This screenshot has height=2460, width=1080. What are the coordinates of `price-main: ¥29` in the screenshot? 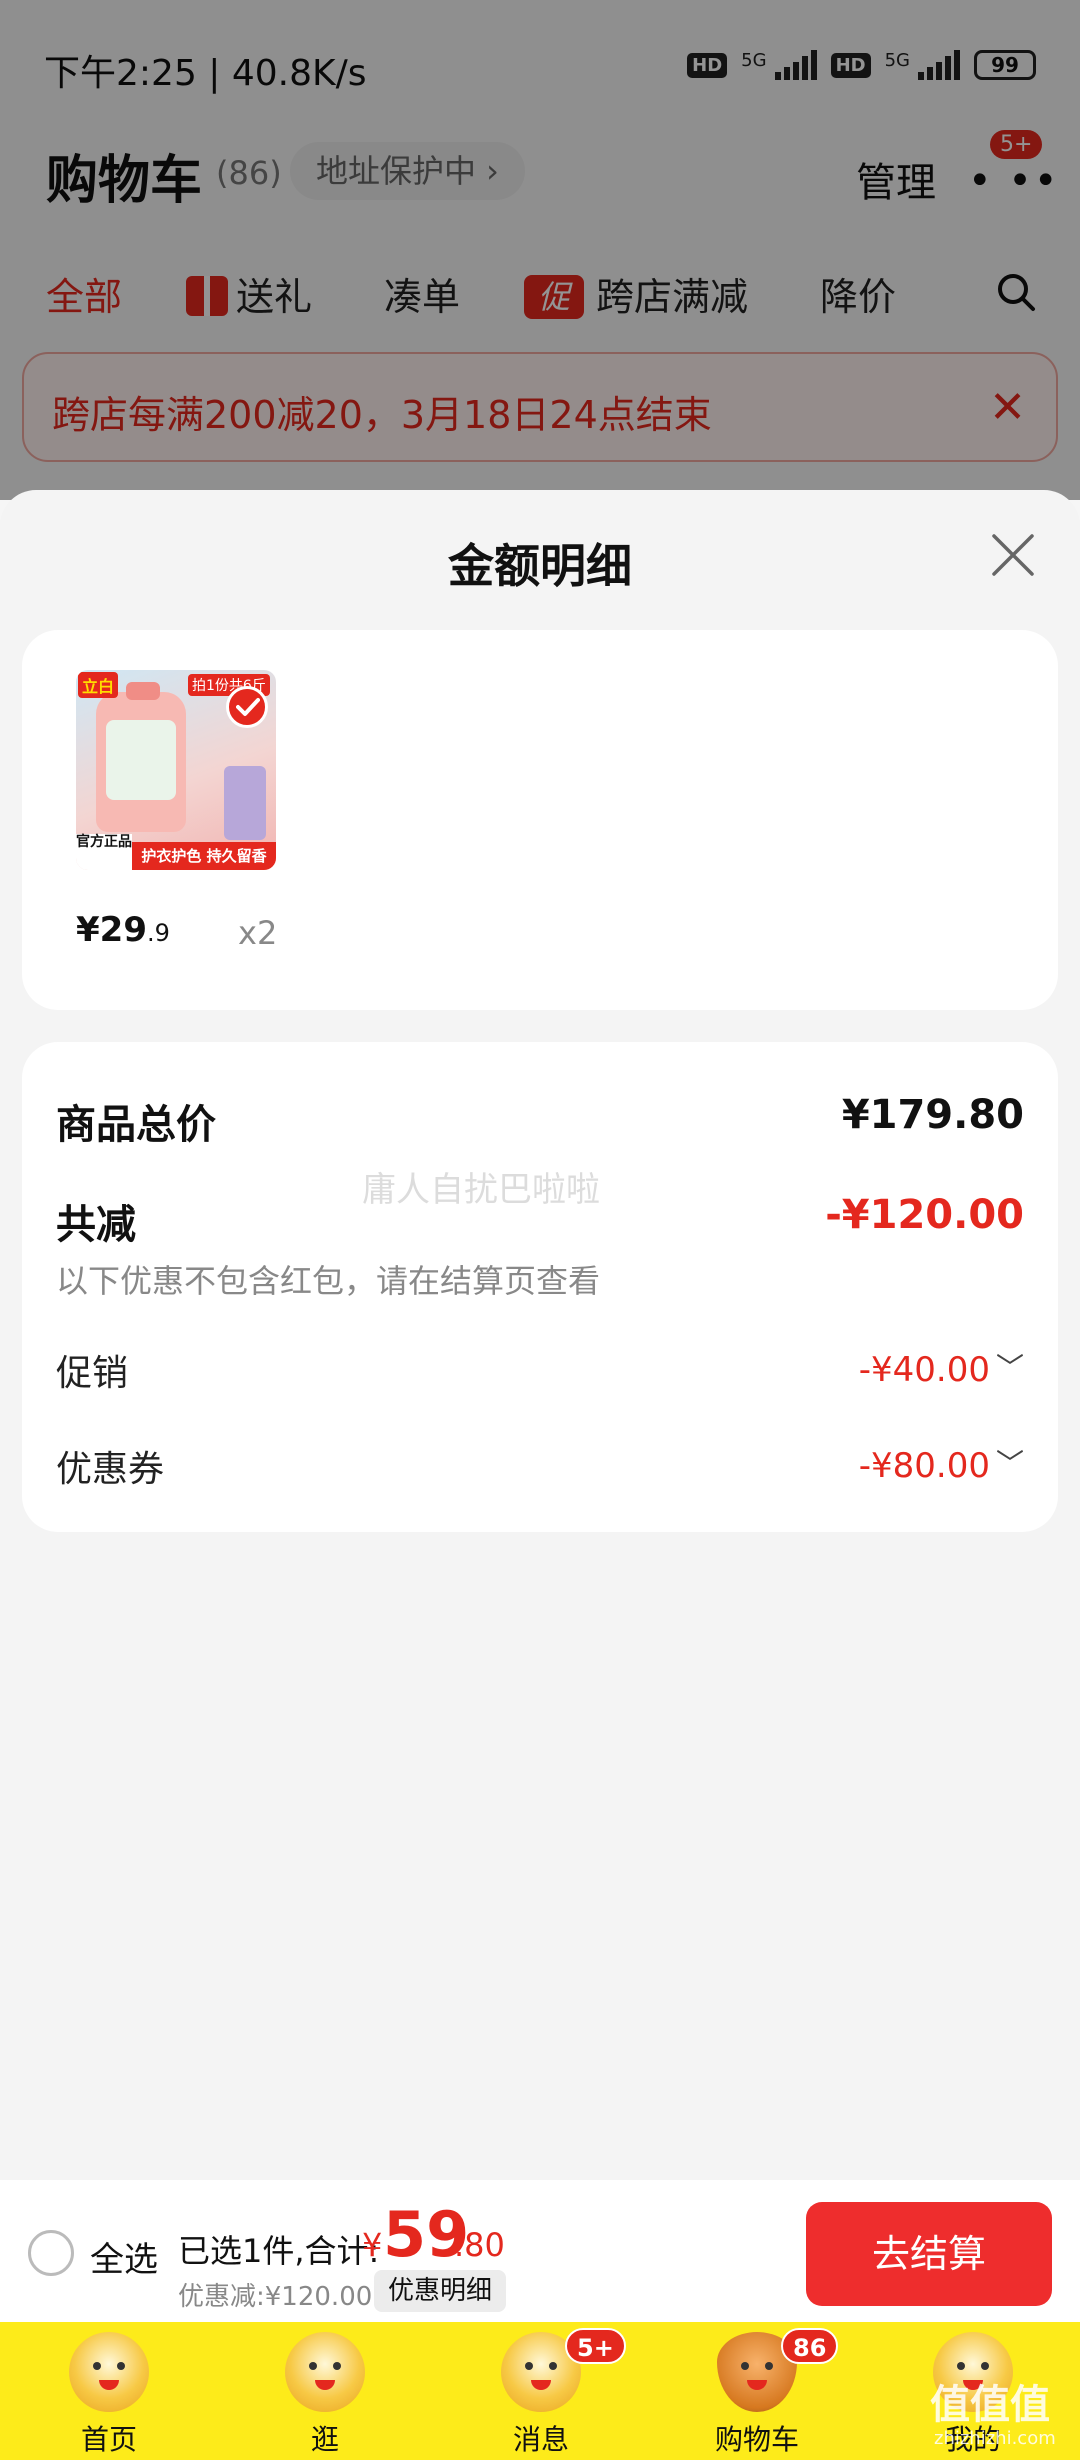 It's located at (111, 930).